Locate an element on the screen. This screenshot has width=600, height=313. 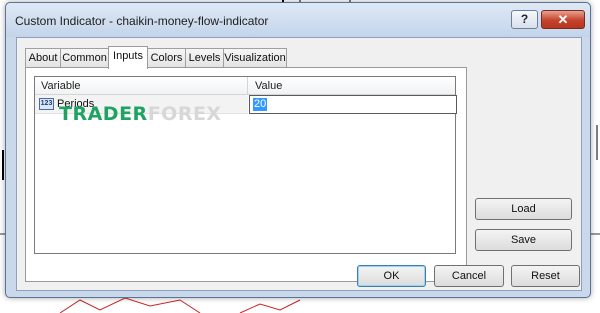
help-icon: ? is located at coordinates (524, 19).